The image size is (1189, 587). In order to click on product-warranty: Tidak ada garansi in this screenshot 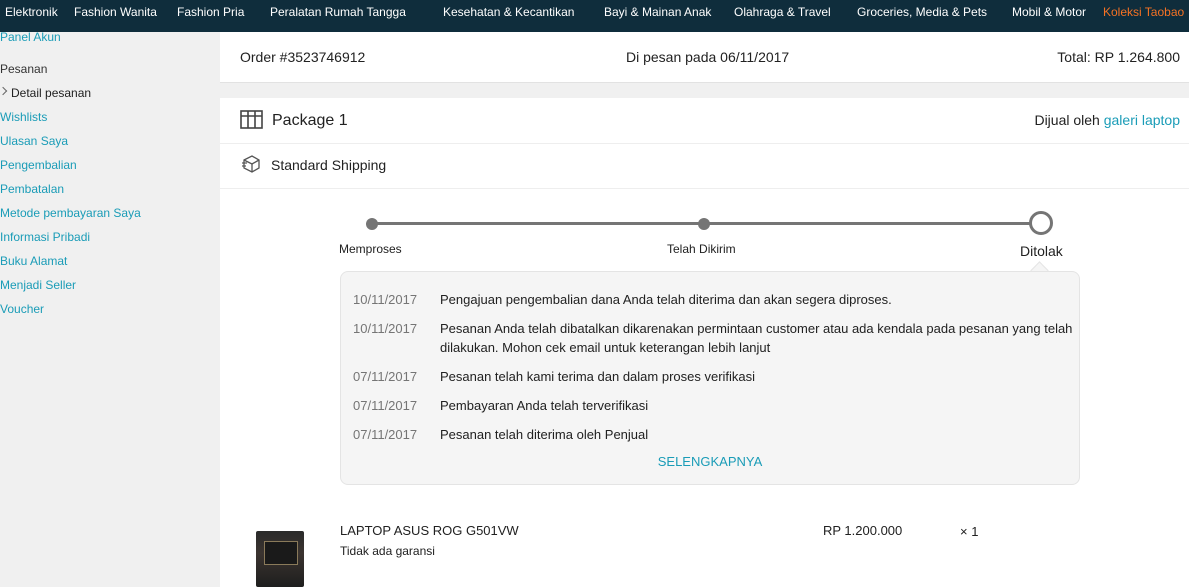, I will do `click(387, 551)`.